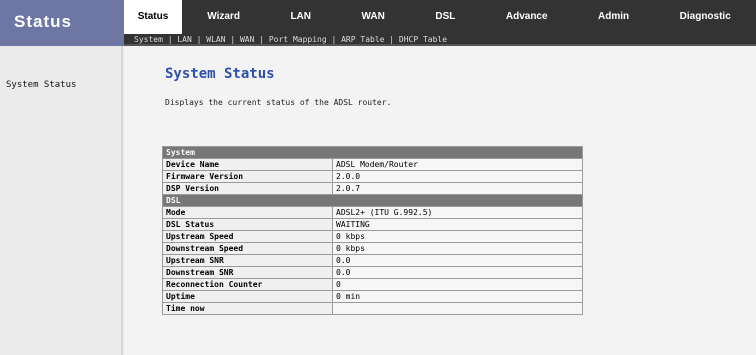  I want to click on dsp-version-value: 2.0.7, so click(457, 188).